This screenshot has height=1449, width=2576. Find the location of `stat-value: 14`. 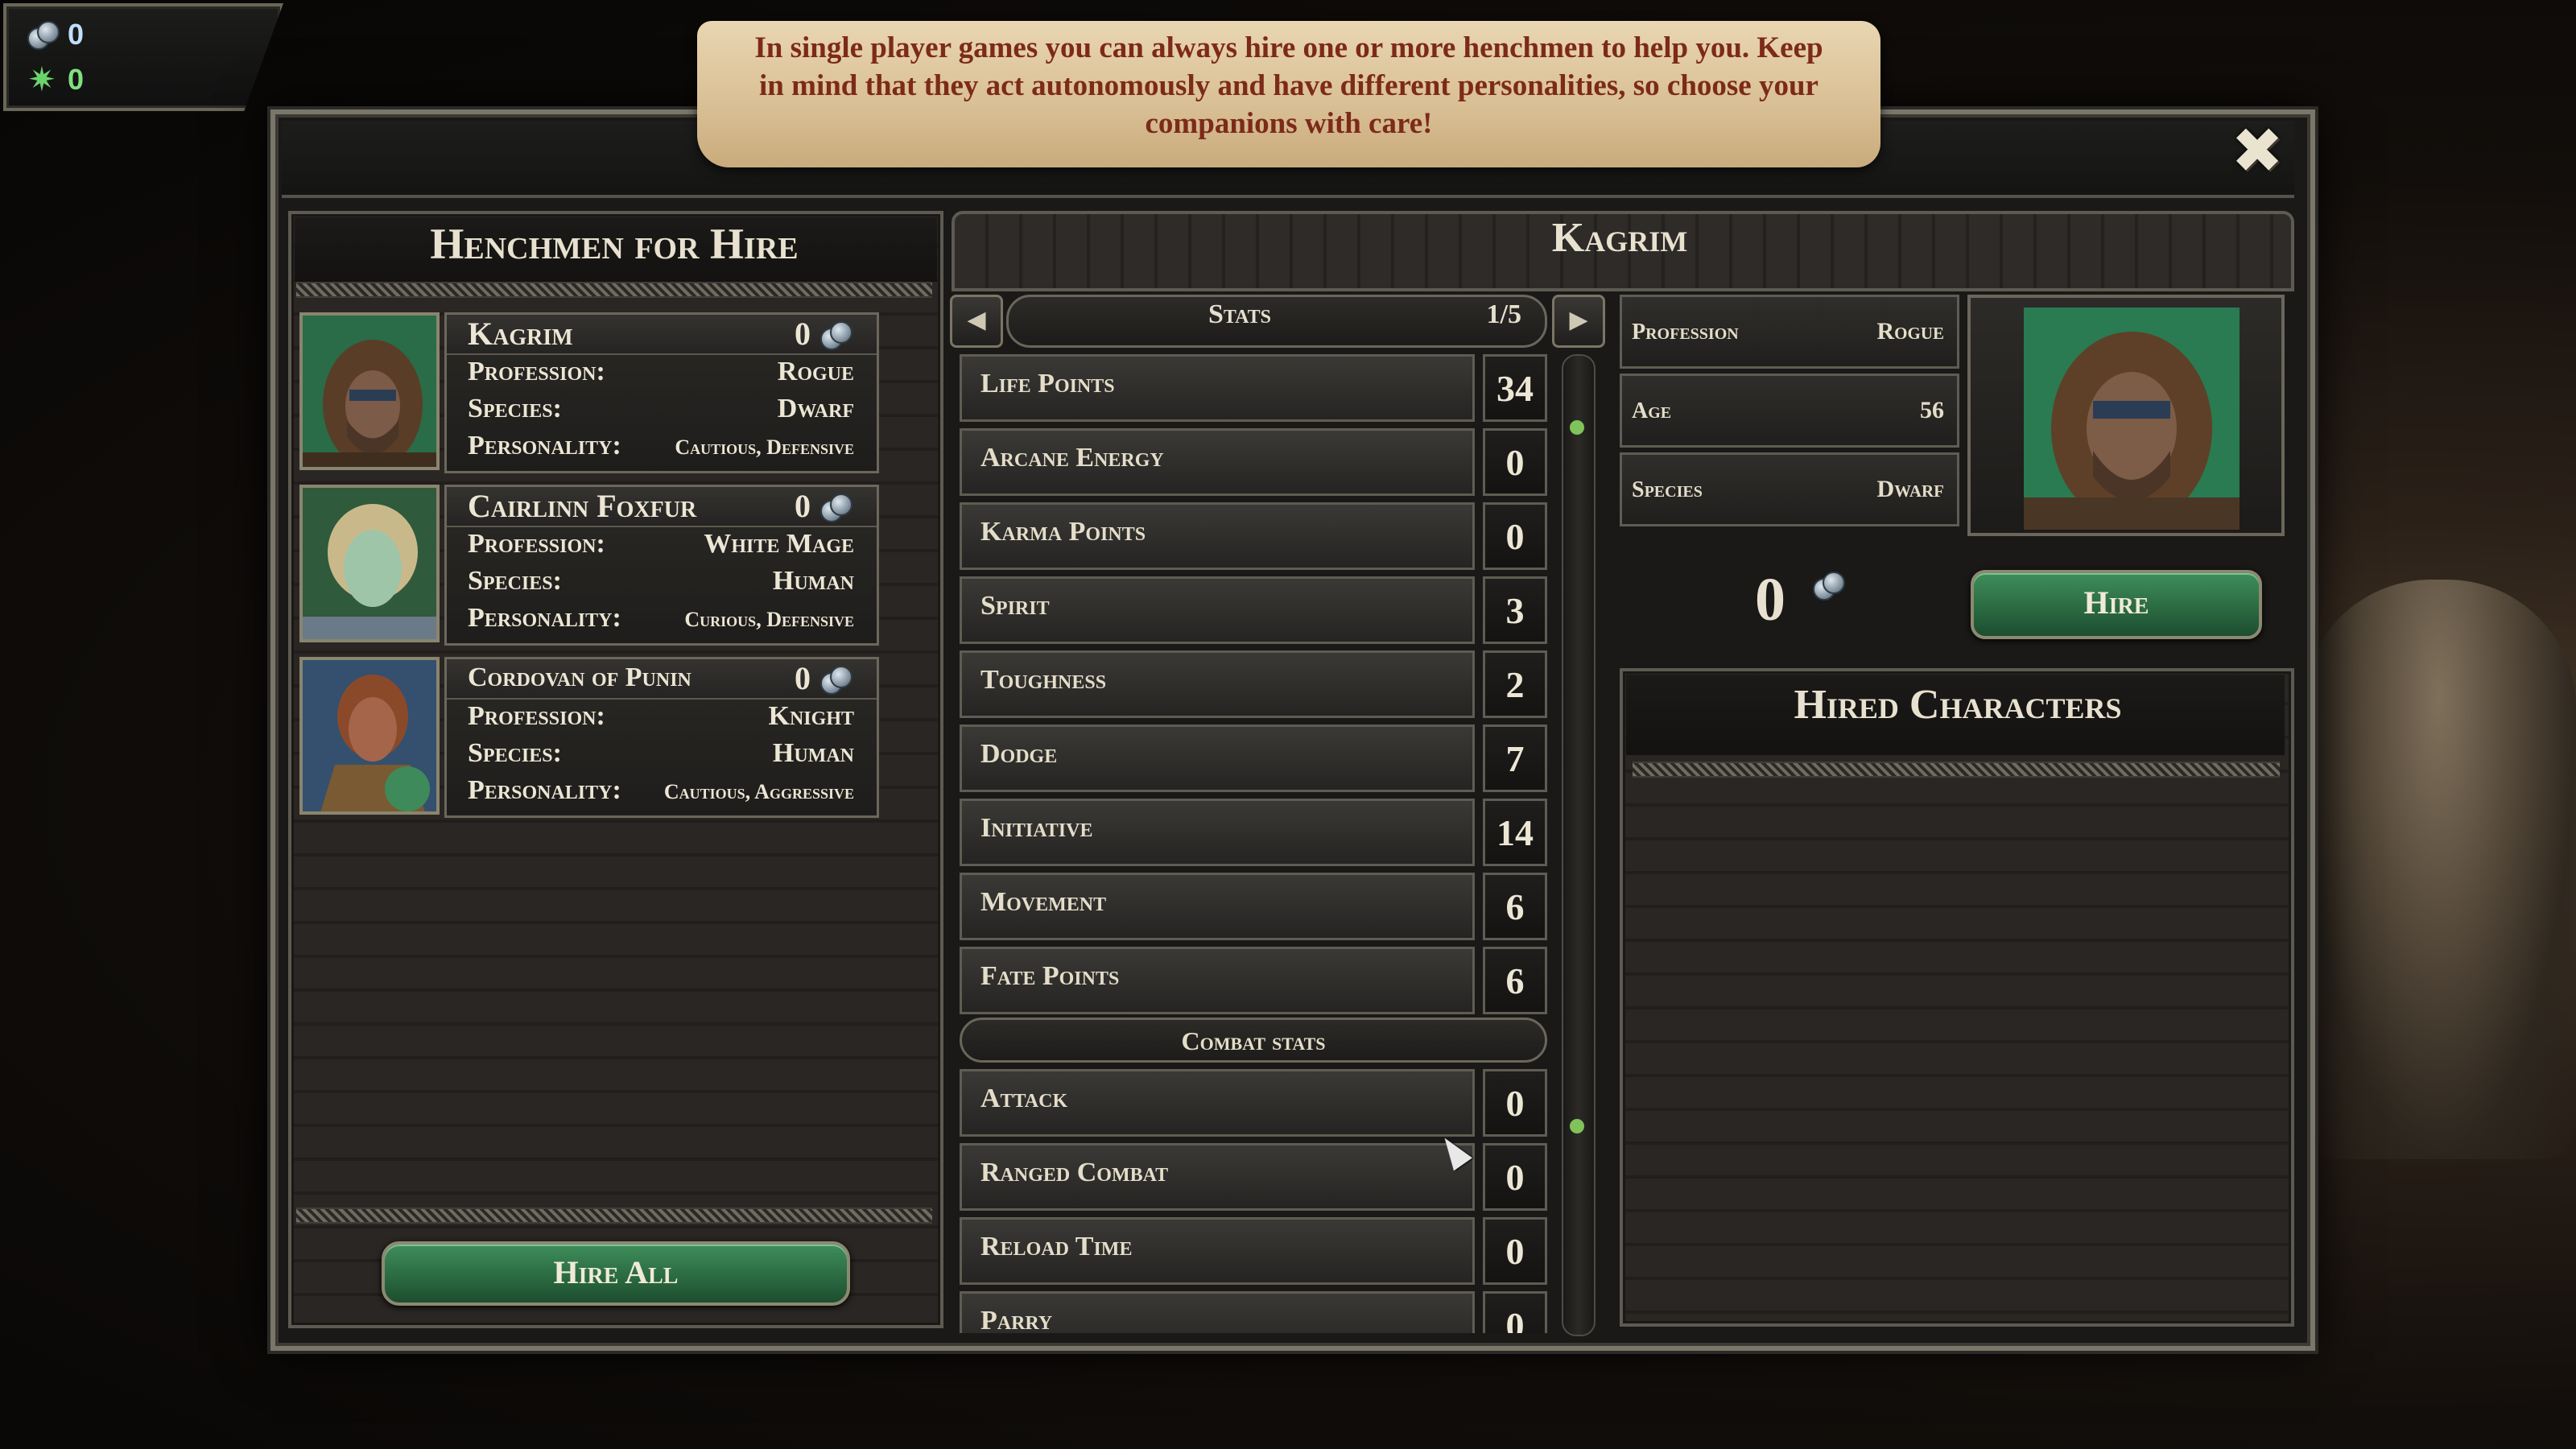

stat-value: 14 is located at coordinates (1515, 832).